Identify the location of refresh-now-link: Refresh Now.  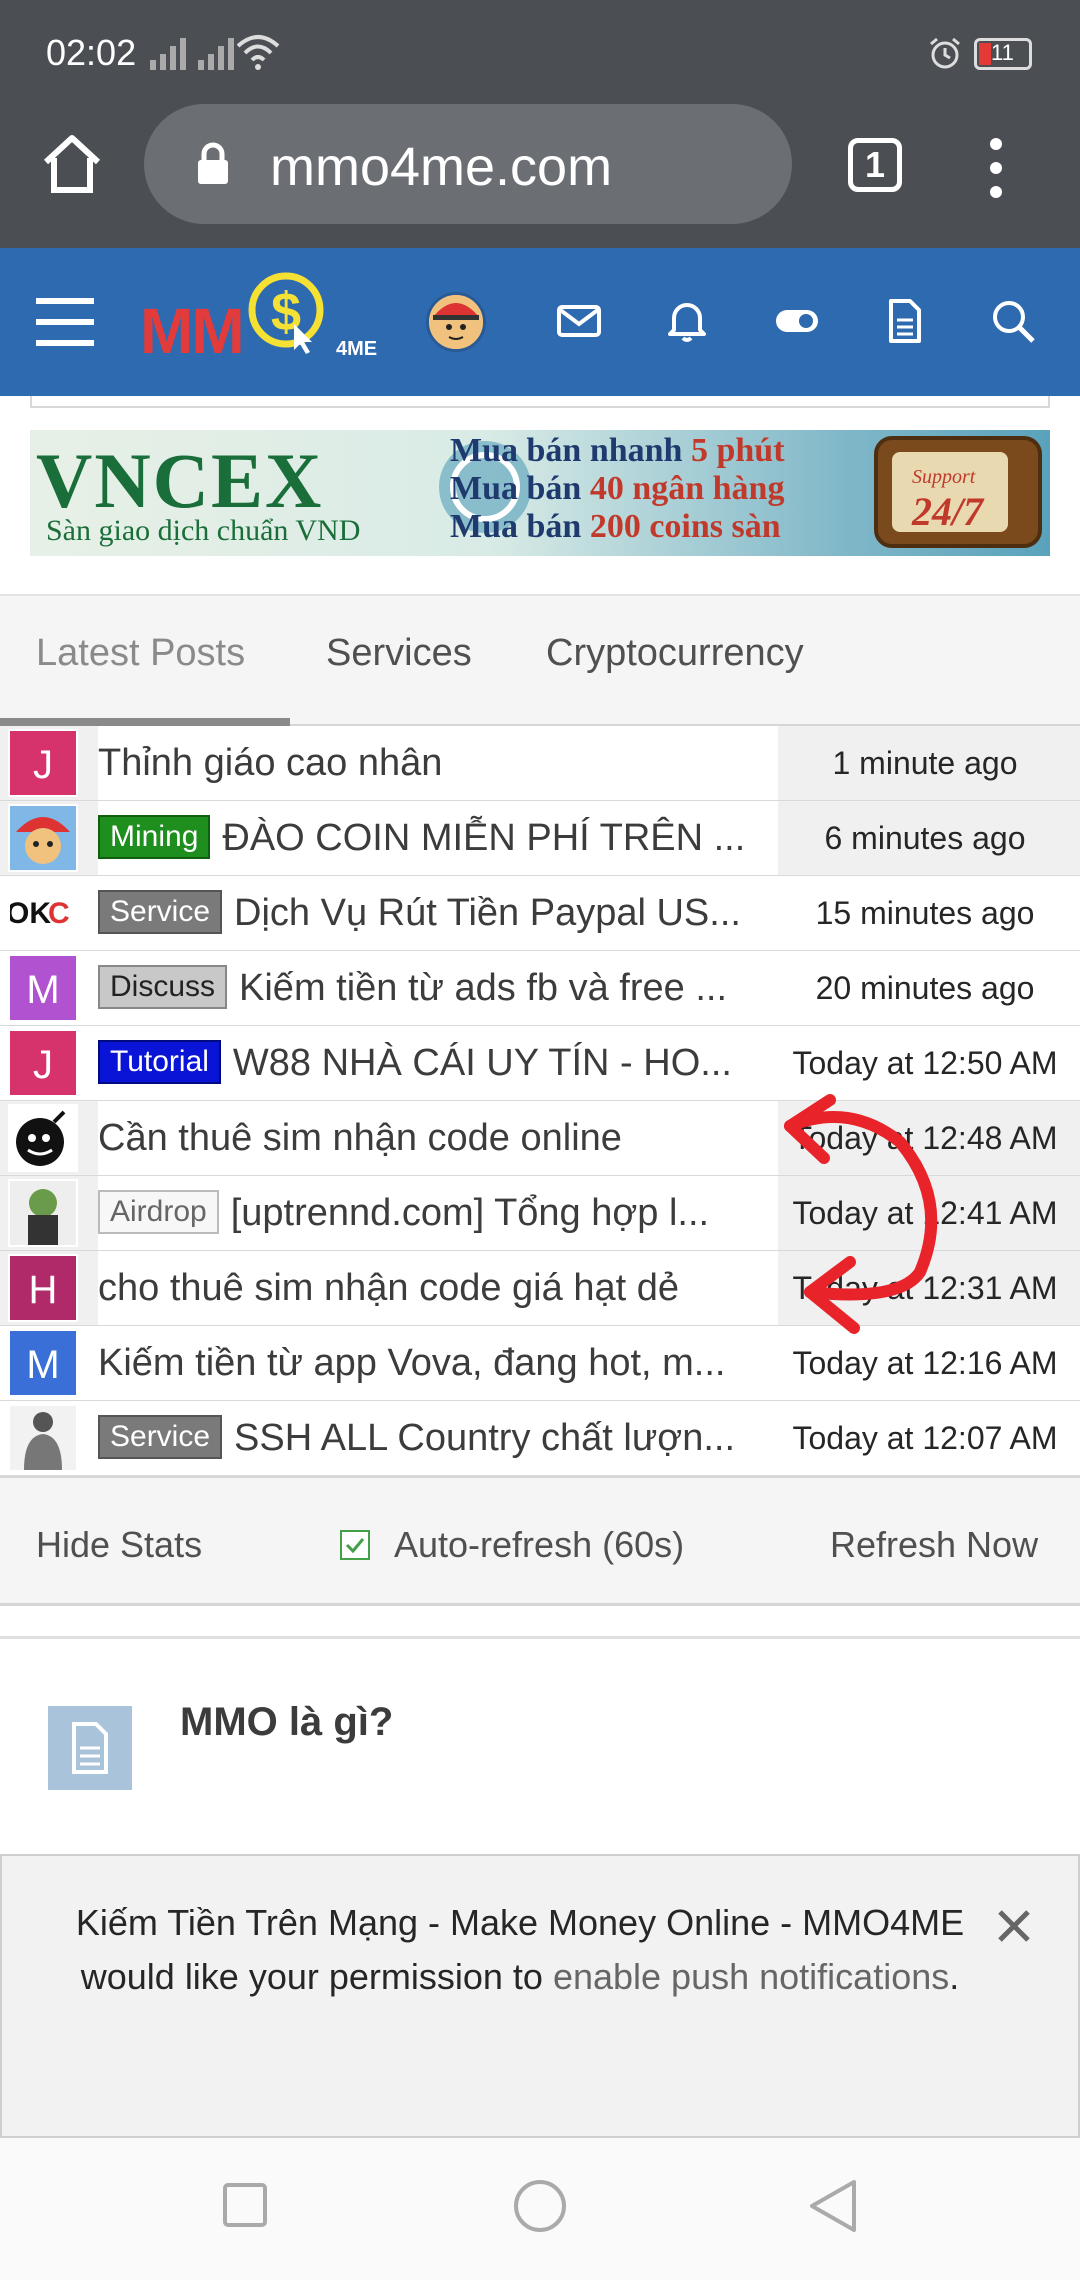
(934, 1545).